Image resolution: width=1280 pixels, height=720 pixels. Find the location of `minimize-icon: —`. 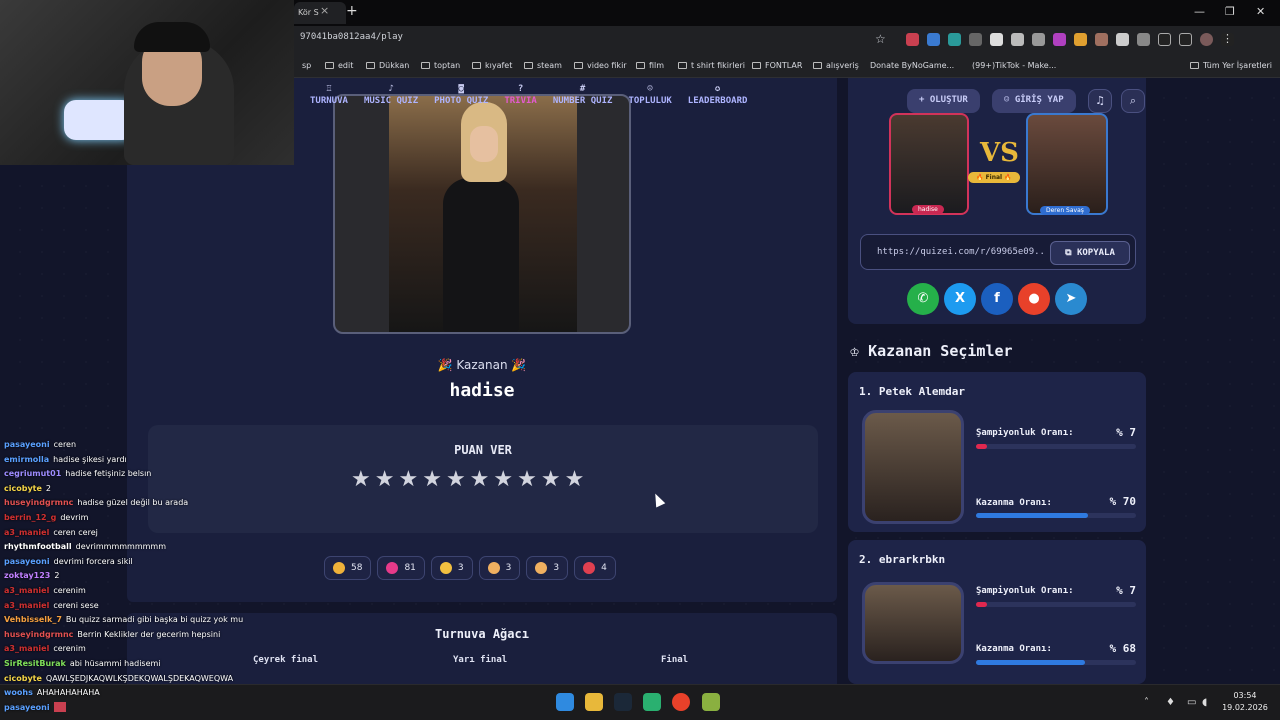

minimize-icon: — is located at coordinates (1199, 11).